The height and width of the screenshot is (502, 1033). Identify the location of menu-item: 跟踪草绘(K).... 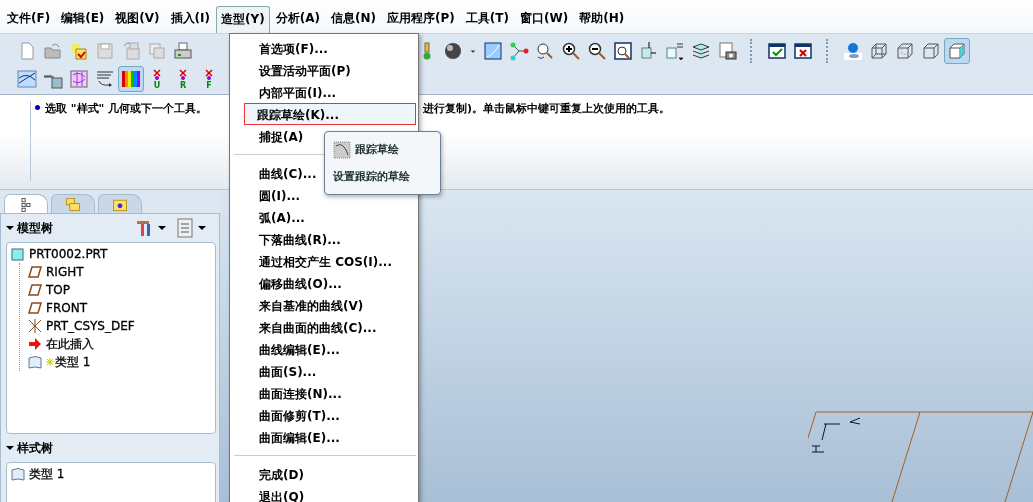
(330, 114).